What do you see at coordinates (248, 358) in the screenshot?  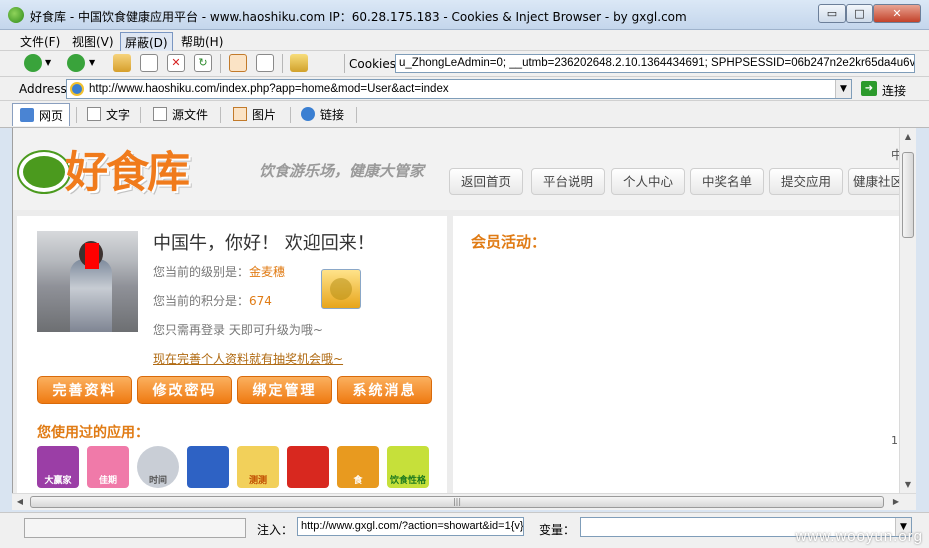 I see `complete-profile-link: 现在完善个人资料就有抽奖机会哦~` at bounding box center [248, 358].